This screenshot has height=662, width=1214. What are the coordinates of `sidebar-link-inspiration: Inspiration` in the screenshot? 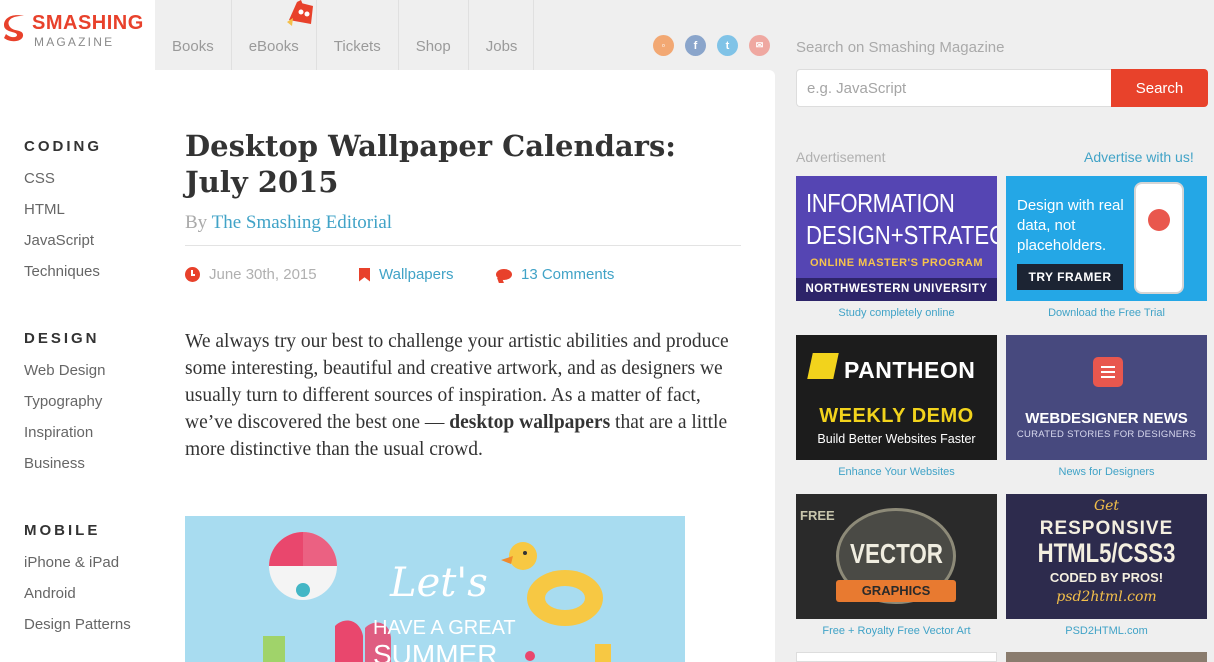 It's located at (58, 432).